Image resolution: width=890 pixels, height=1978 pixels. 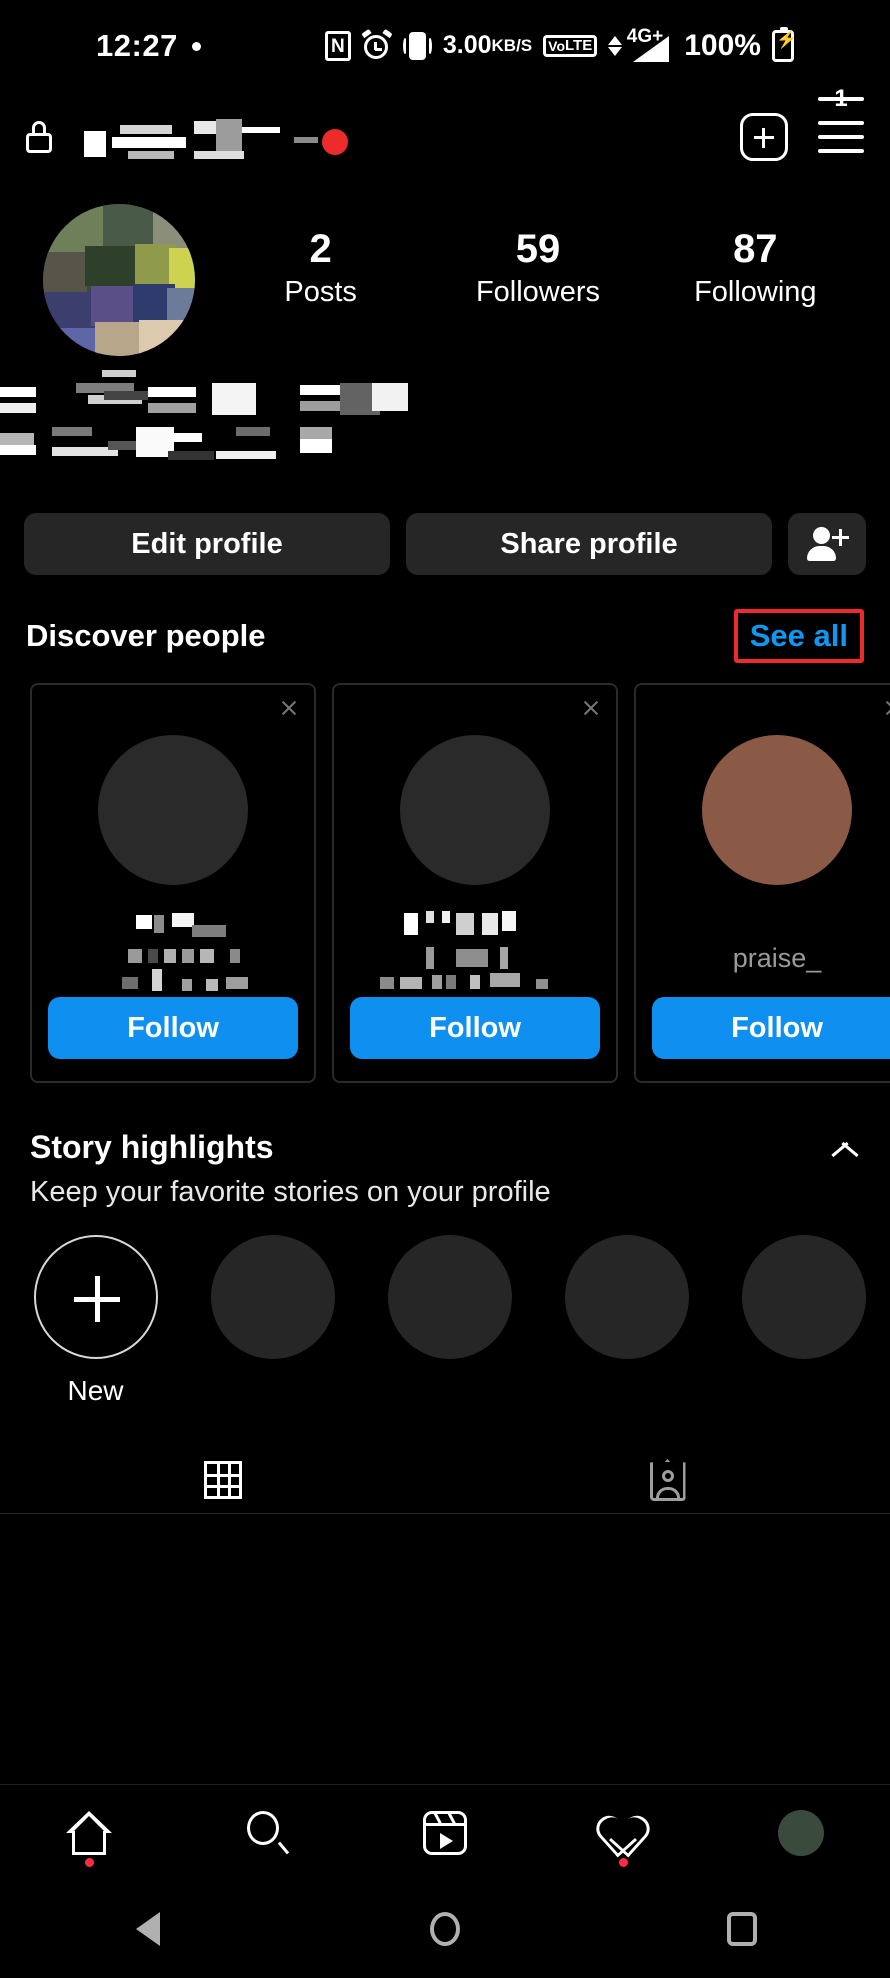 I want to click on android-recents-button, so click(x=741, y=1929).